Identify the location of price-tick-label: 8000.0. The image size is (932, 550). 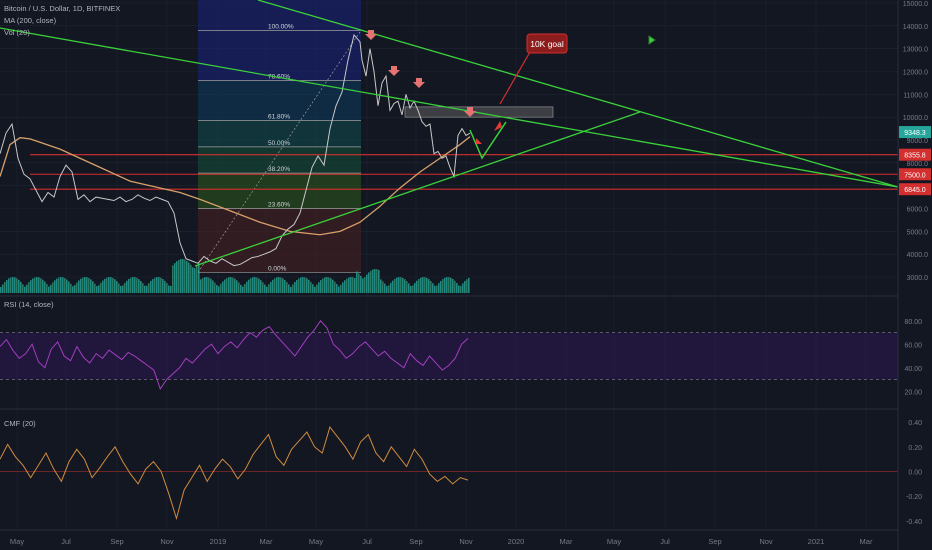
(918, 164).